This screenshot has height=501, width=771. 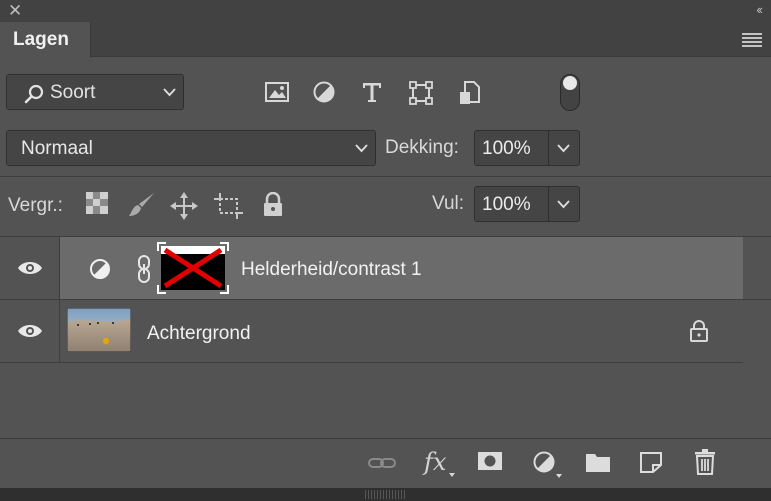 What do you see at coordinates (705, 462) in the screenshot?
I see `delete-icon` at bounding box center [705, 462].